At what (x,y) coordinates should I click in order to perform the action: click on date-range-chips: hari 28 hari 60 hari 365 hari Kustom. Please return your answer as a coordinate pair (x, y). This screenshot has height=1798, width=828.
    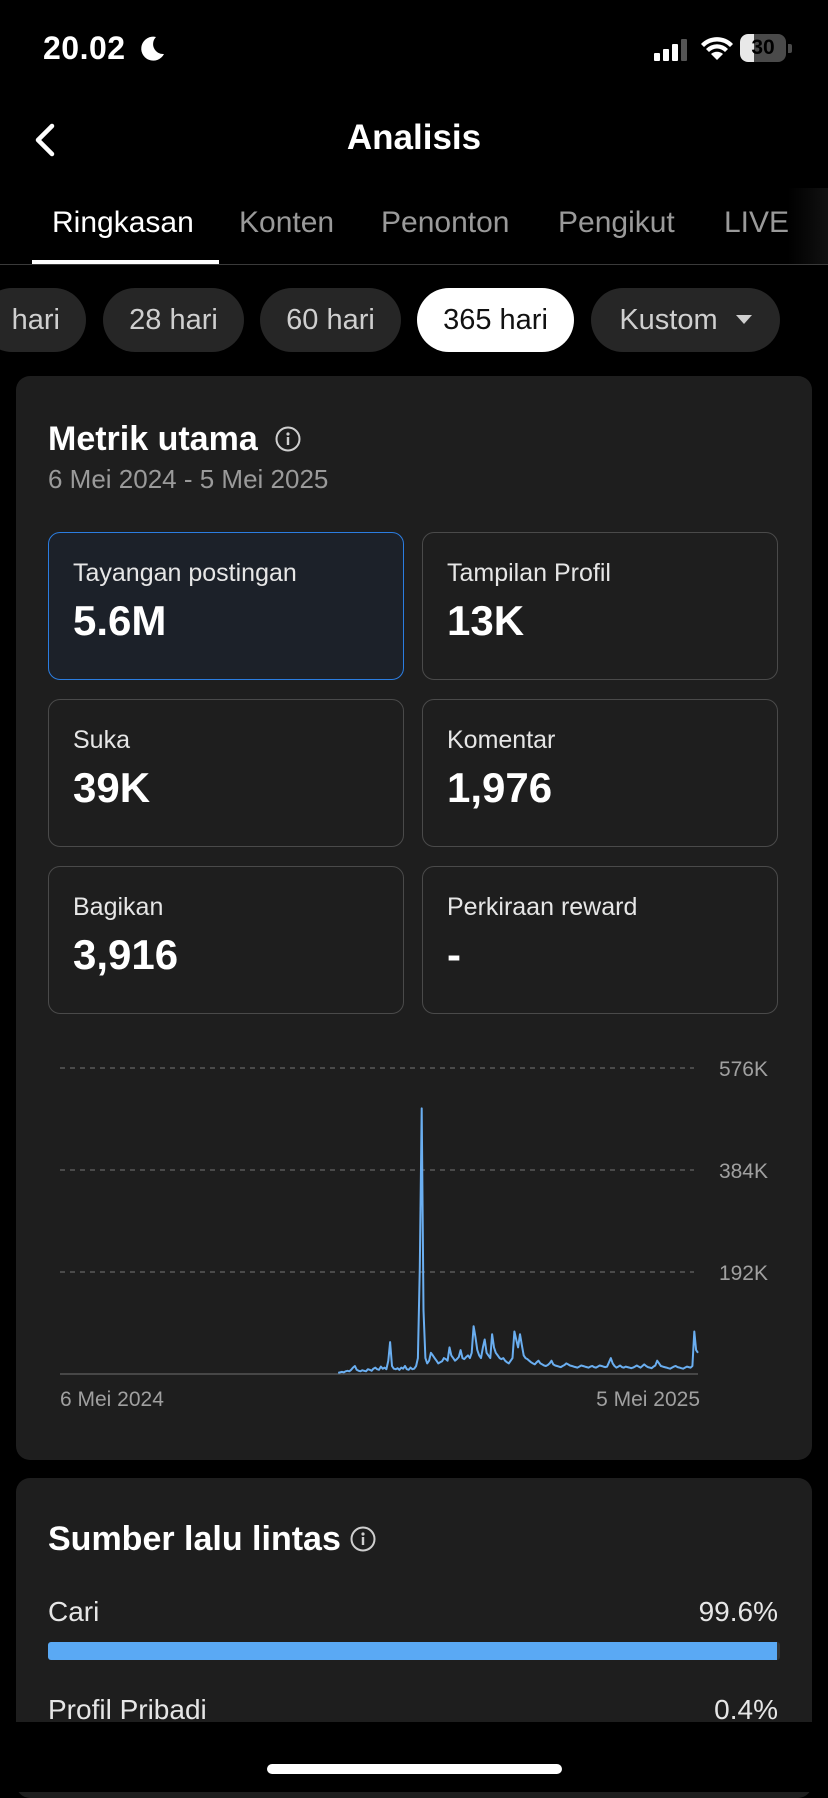
    Looking at the image, I should click on (414, 321).